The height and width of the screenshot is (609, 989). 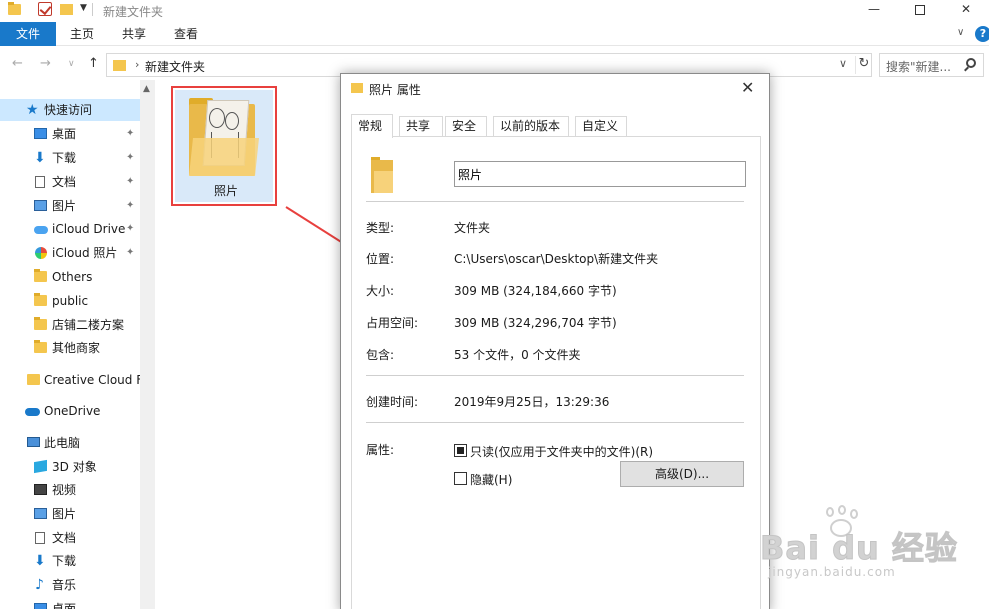 What do you see at coordinates (380, 291) in the screenshot?
I see `size-label: 大小:` at bounding box center [380, 291].